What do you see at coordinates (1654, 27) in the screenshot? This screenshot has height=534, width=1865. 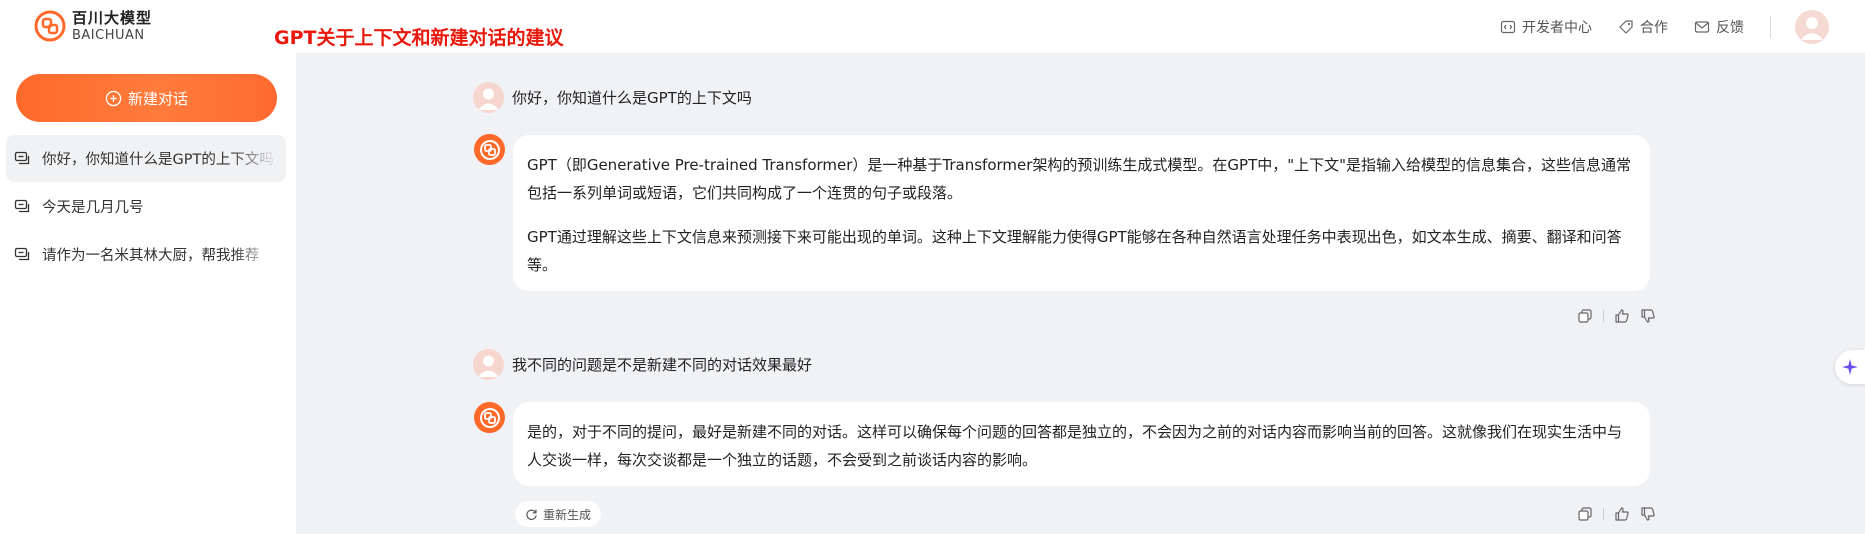 I see `cooperation-label: 合作` at bounding box center [1654, 27].